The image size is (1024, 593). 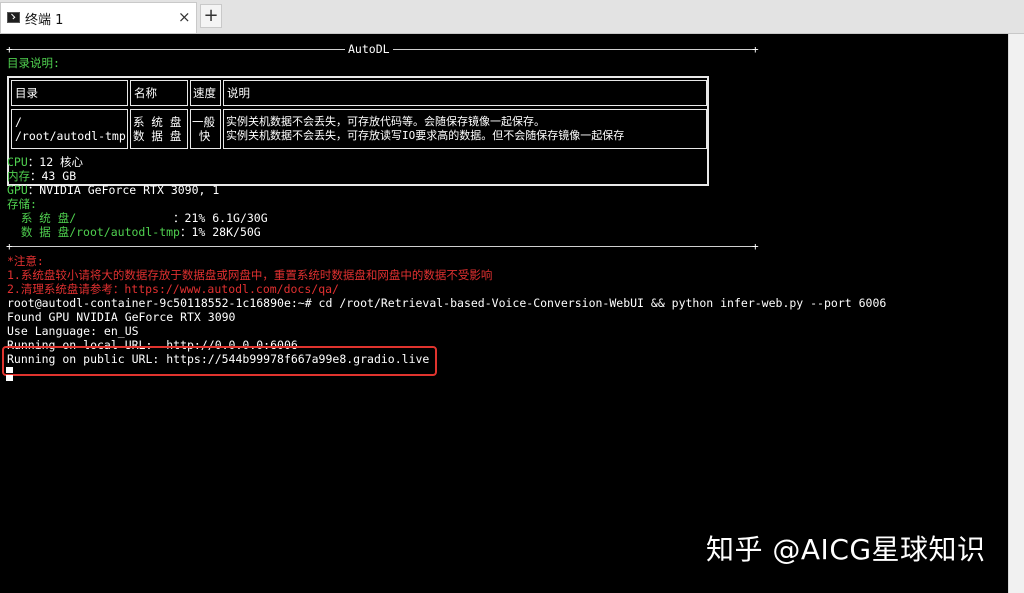 What do you see at coordinates (18, 176) in the screenshot?
I see `mem-label: 内存` at bounding box center [18, 176].